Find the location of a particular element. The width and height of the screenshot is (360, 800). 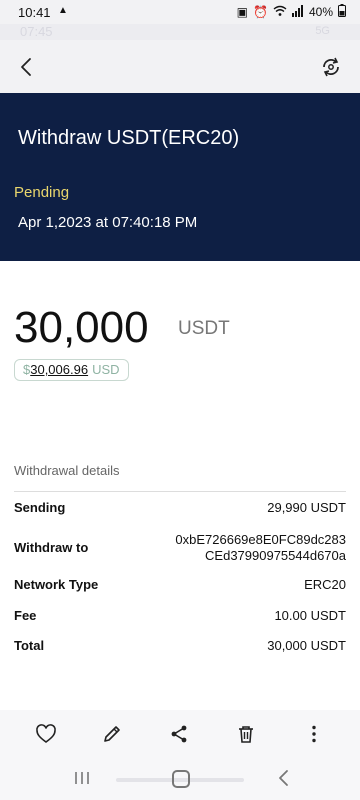

detail-row-total: Total 30,000 USDT is located at coordinates (180, 647).